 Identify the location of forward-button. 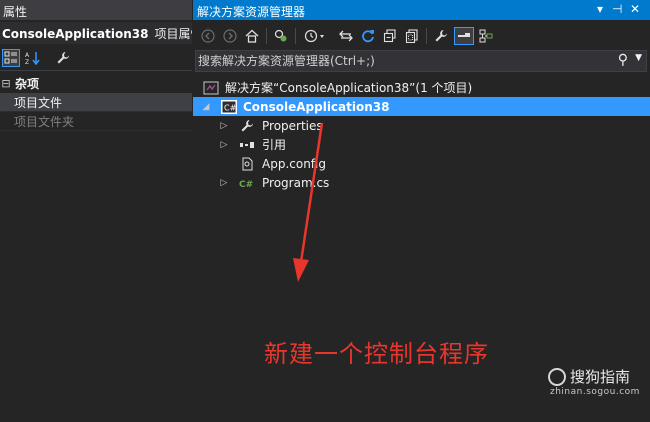
(230, 36).